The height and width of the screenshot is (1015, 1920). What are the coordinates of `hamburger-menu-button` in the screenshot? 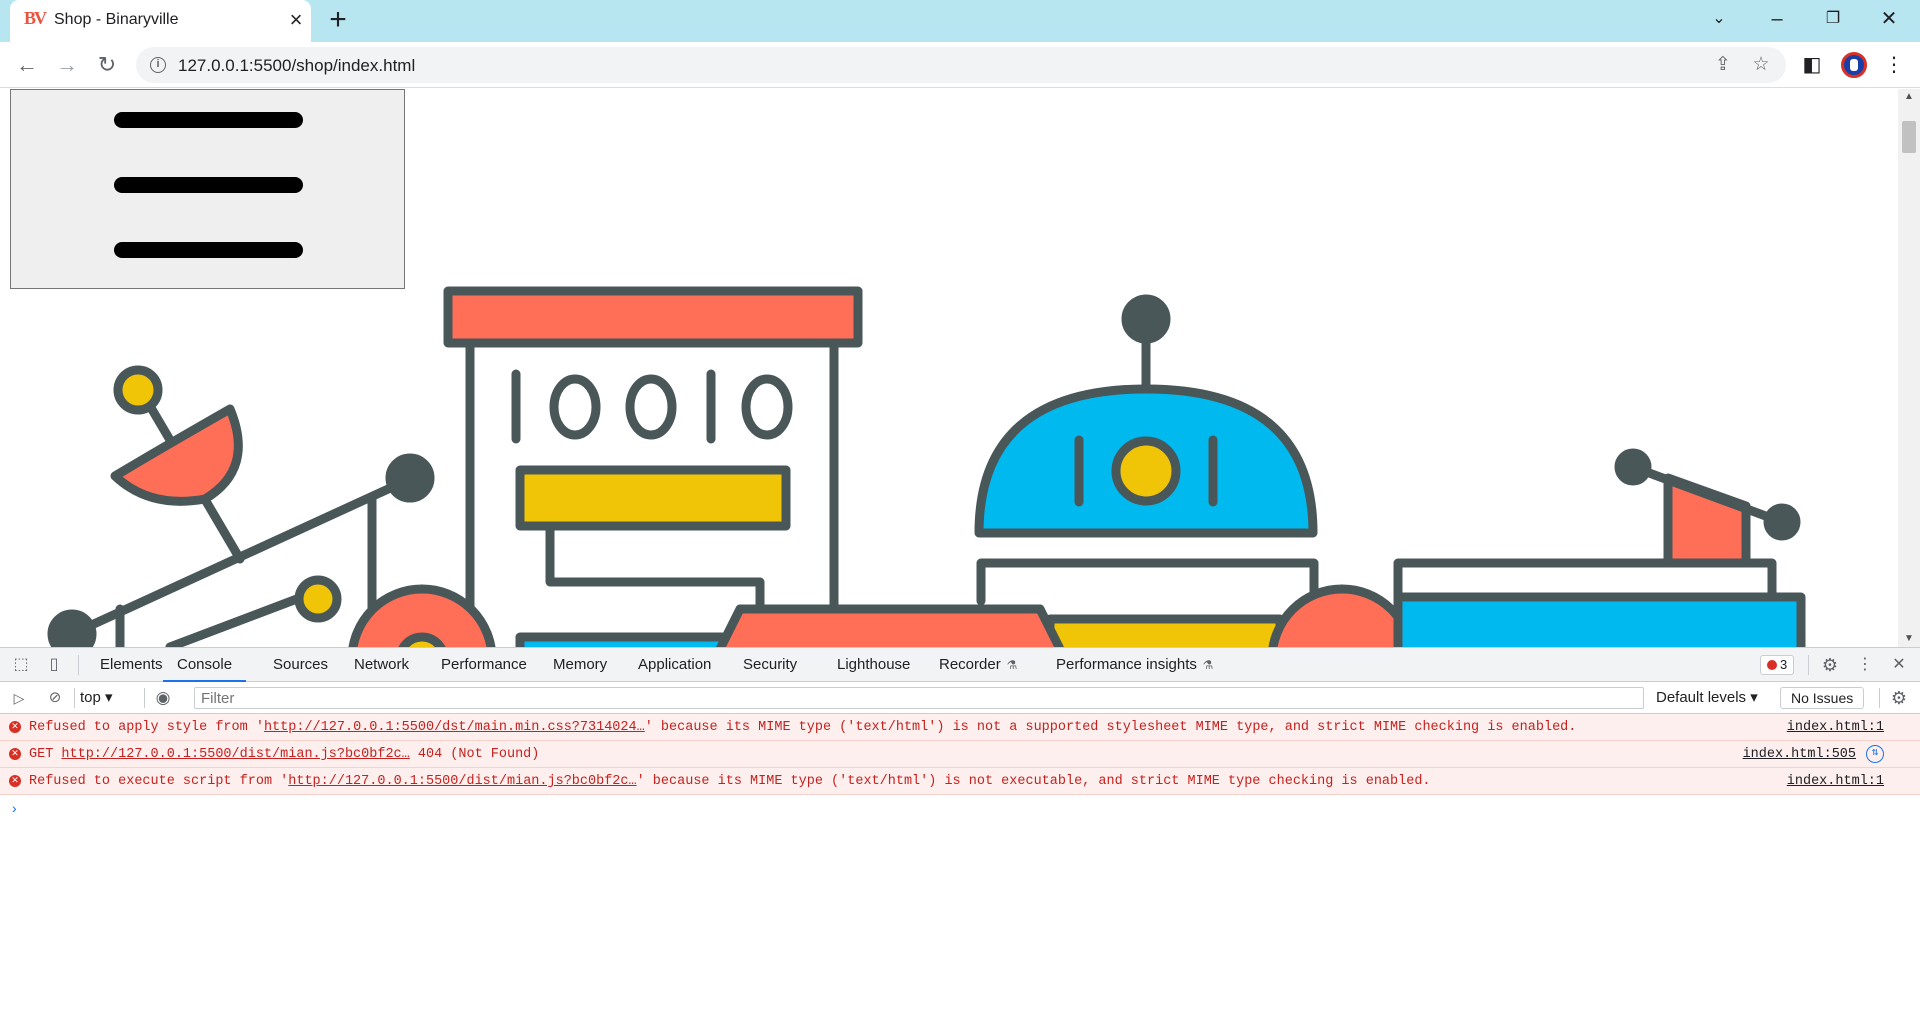 It's located at (207, 189).